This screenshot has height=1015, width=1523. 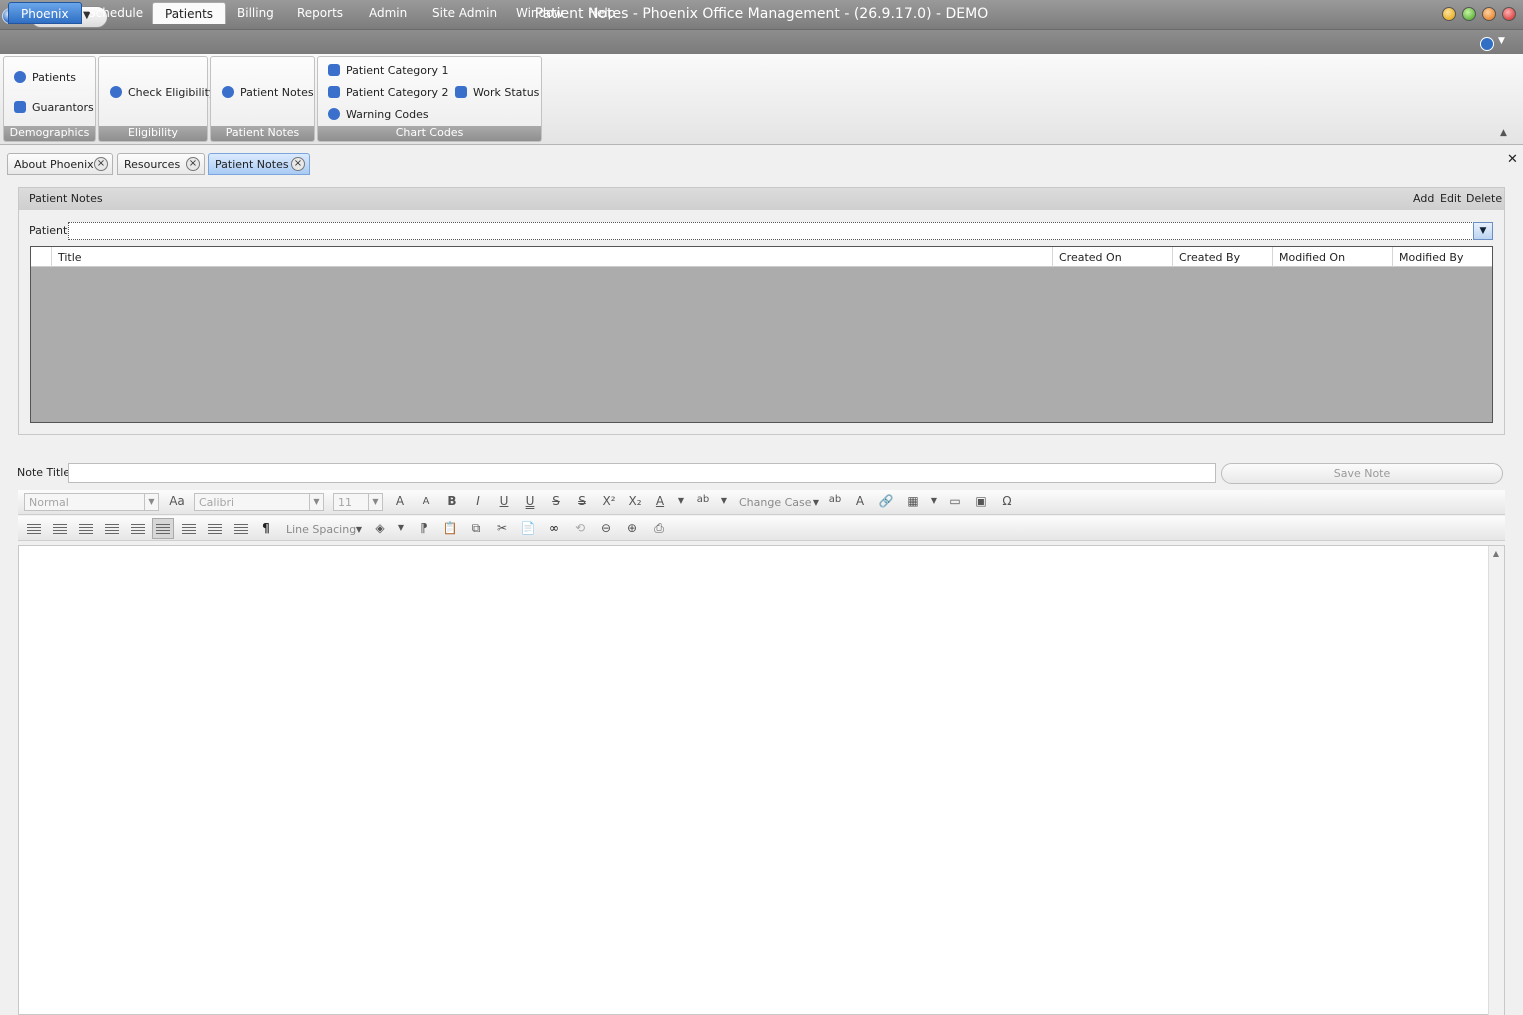 I want to click on note-title-input, so click(x=642, y=473).